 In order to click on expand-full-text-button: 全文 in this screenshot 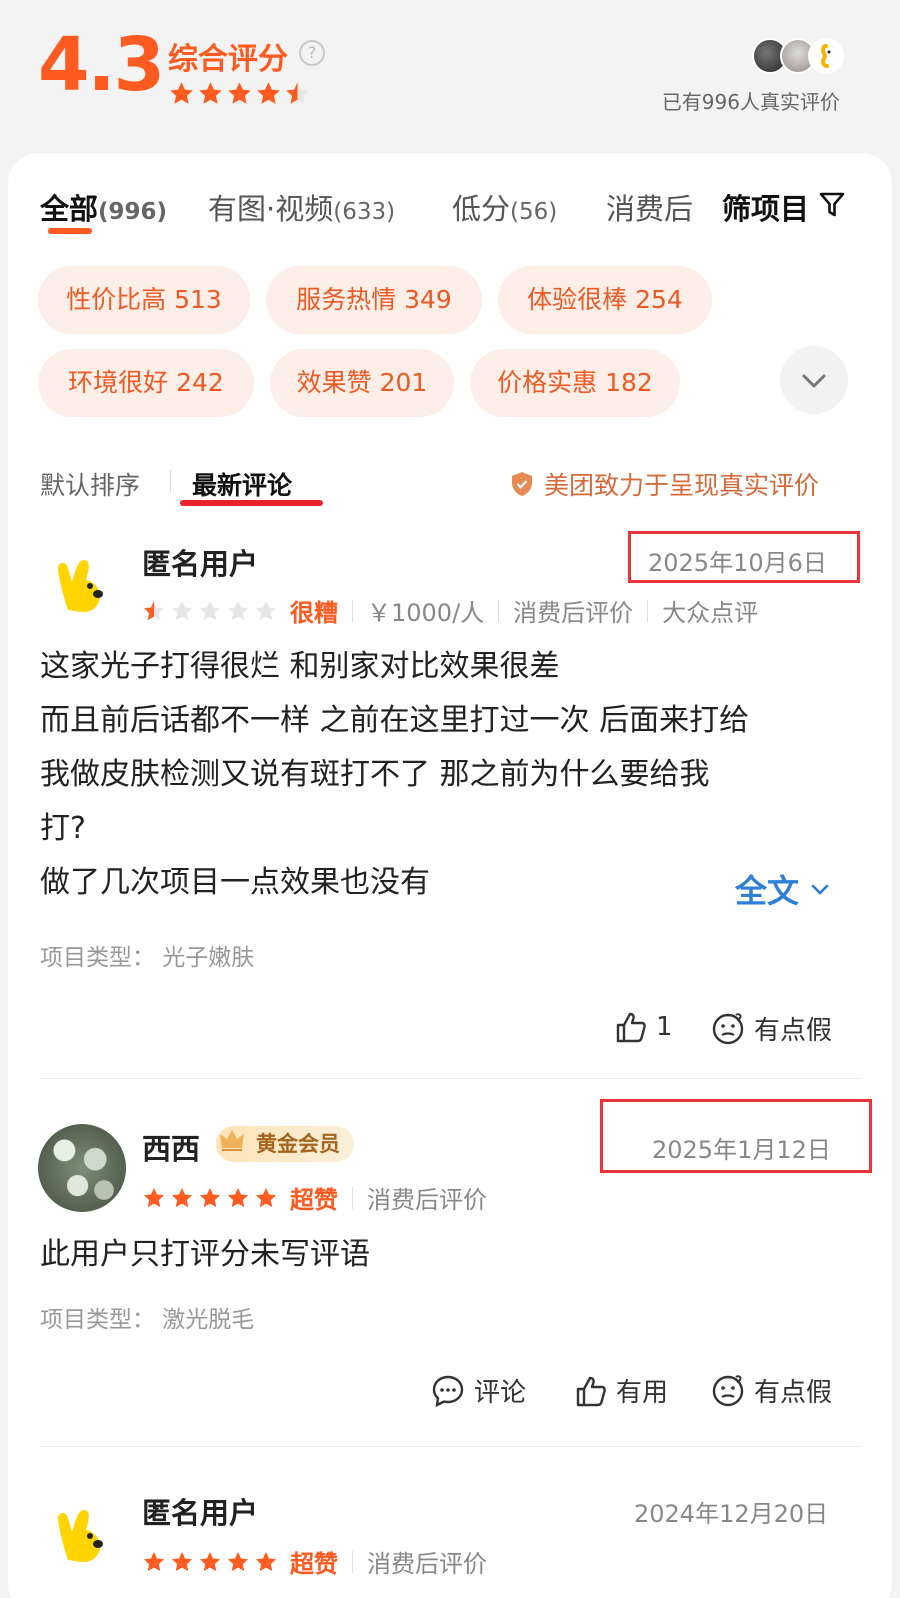, I will do `click(784, 889)`.